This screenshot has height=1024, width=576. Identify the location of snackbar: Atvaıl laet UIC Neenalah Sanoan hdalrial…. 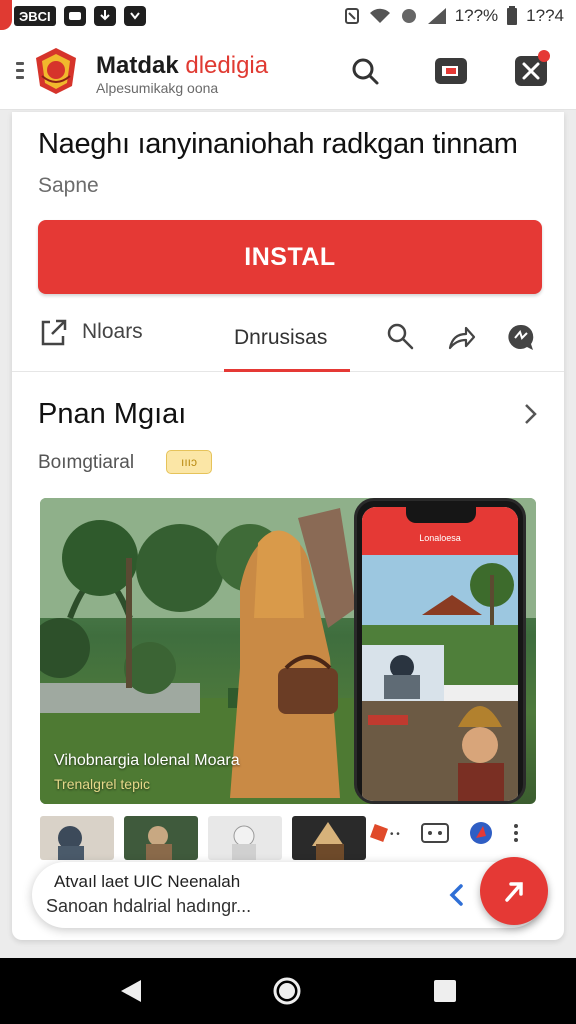
(288, 895).